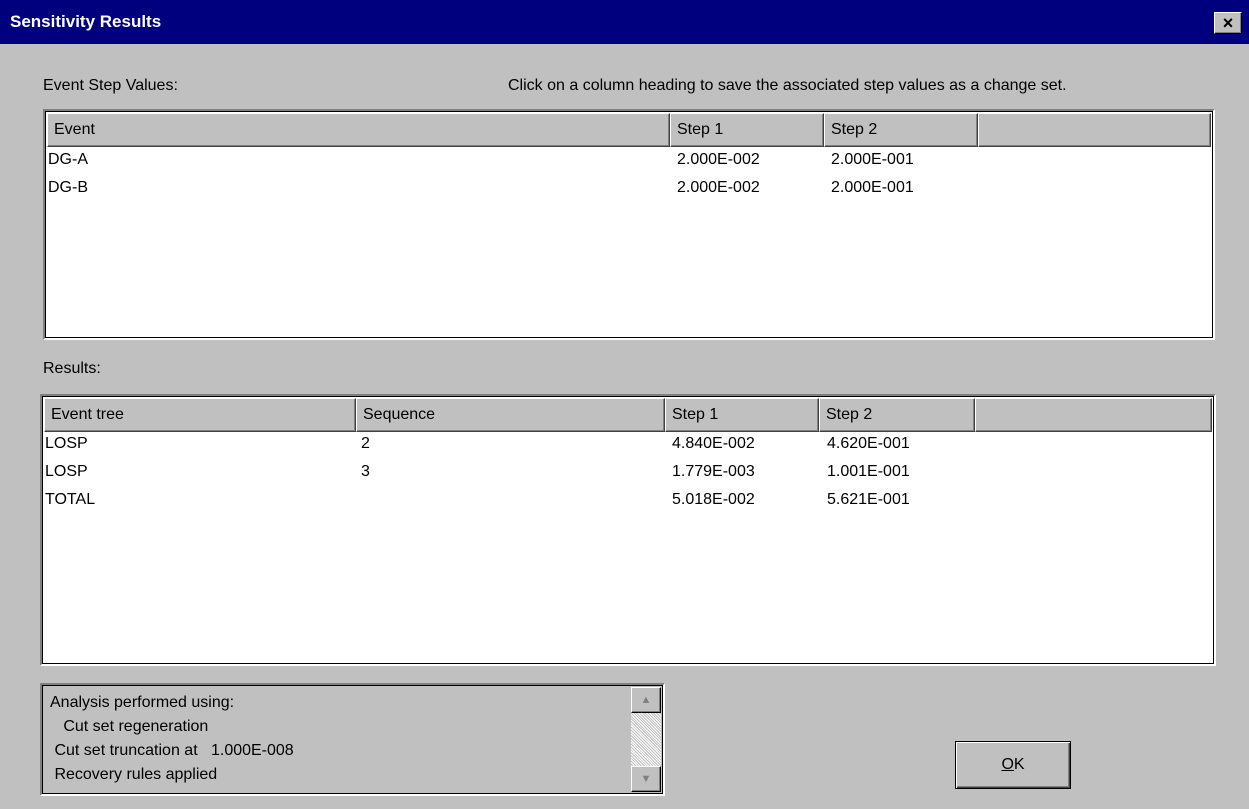 The image size is (1249, 809). I want to click on cell-step-2: 1.001E-001, so click(868, 471).